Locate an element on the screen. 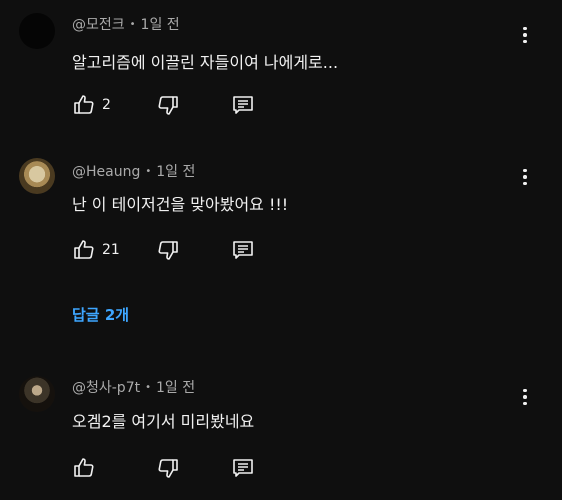 The width and height of the screenshot is (562, 500). comment-text: 오겜2를 여기서 미리봤네요 is located at coordinates (163, 421).